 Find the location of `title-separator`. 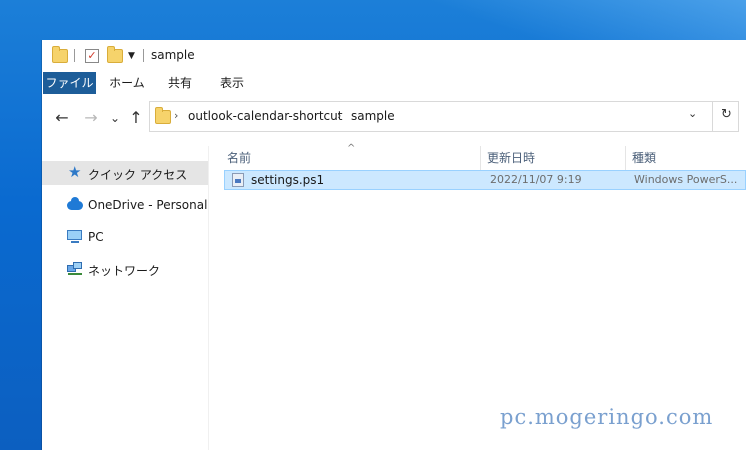

title-separator is located at coordinates (143, 55).